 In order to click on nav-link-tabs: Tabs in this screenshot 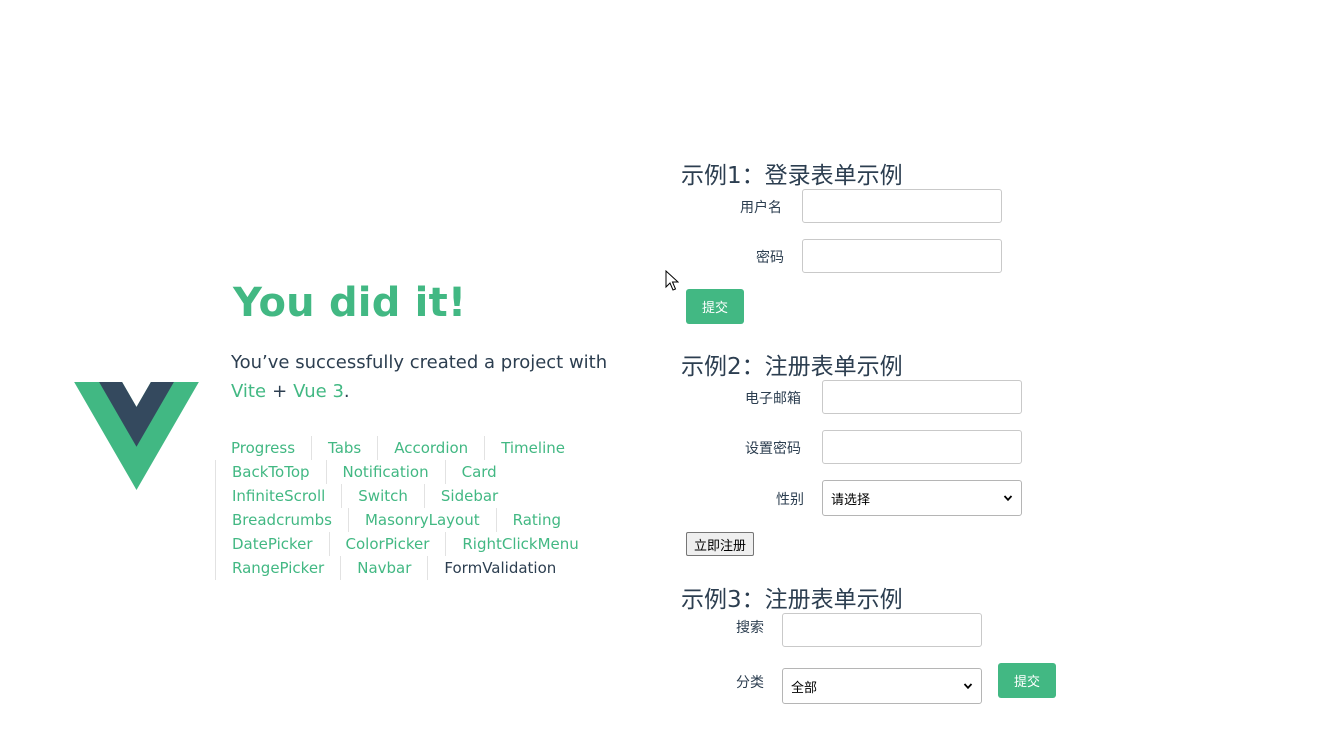, I will do `click(344, 448)`.